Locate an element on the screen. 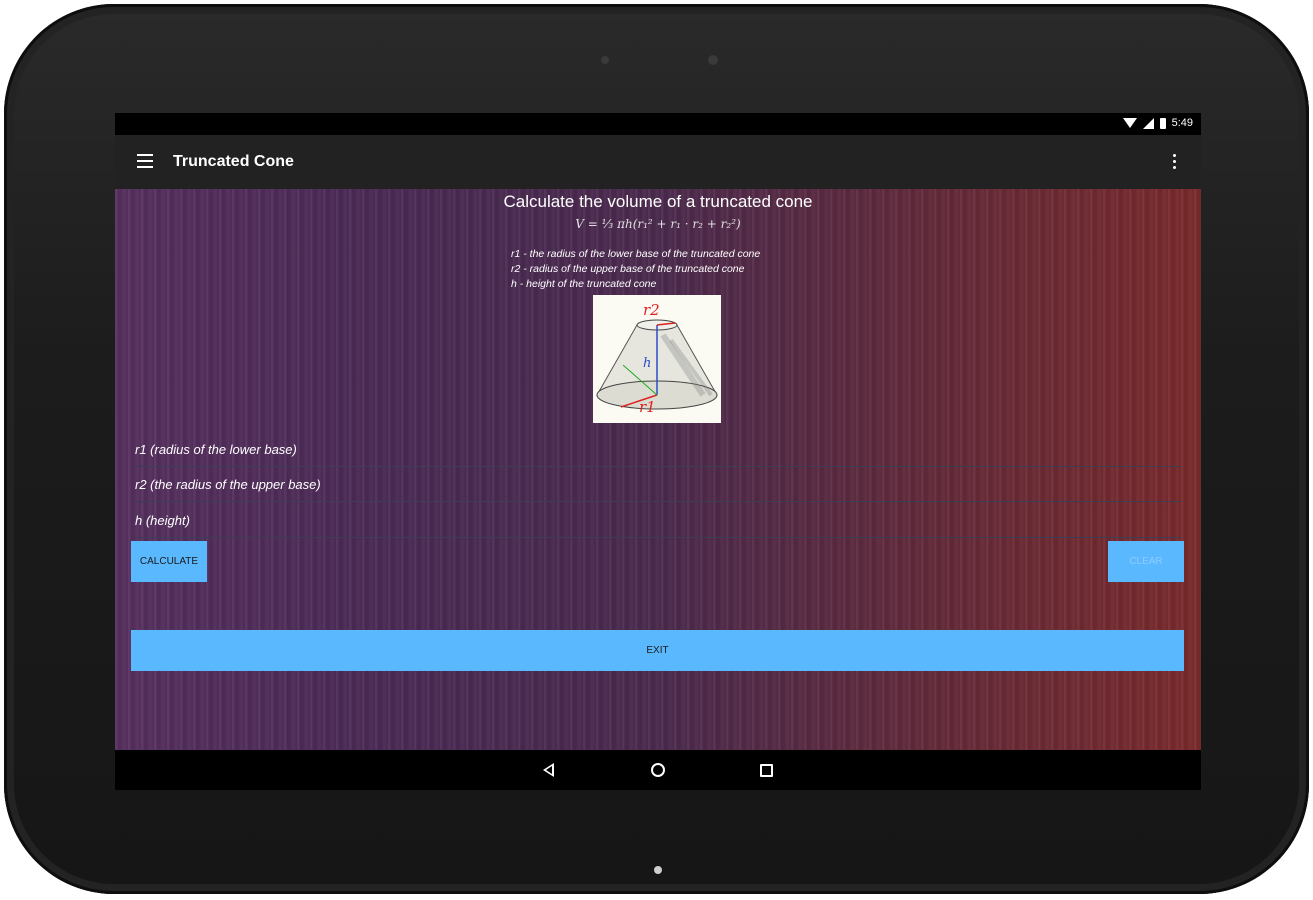 The image size is (1313, 900). home-icon is located at coordinates (658, 770).